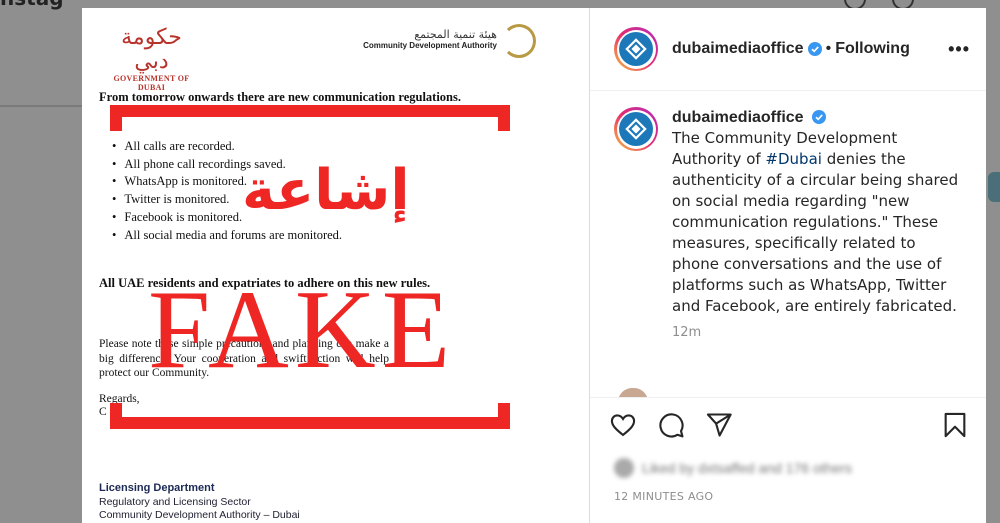  I want to click on comment-button, so click(671, 425).